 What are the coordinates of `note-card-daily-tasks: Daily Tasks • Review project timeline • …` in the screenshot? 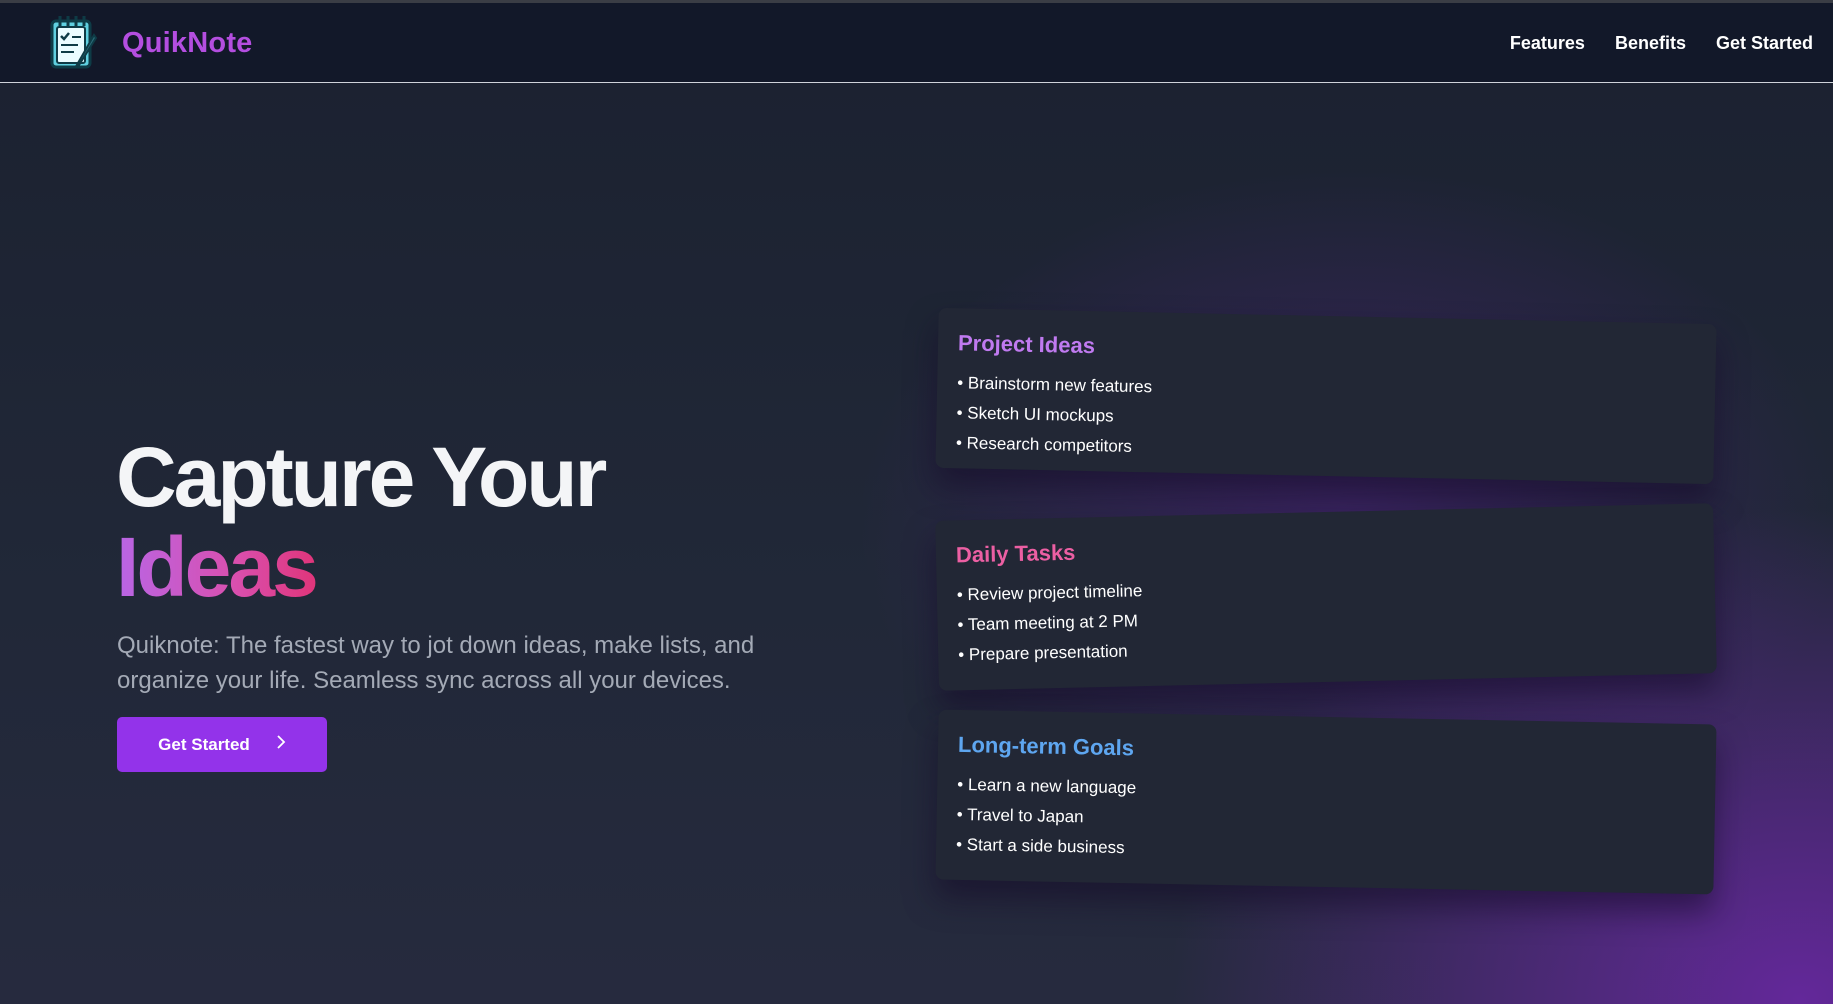 It's located at (1326, 597).